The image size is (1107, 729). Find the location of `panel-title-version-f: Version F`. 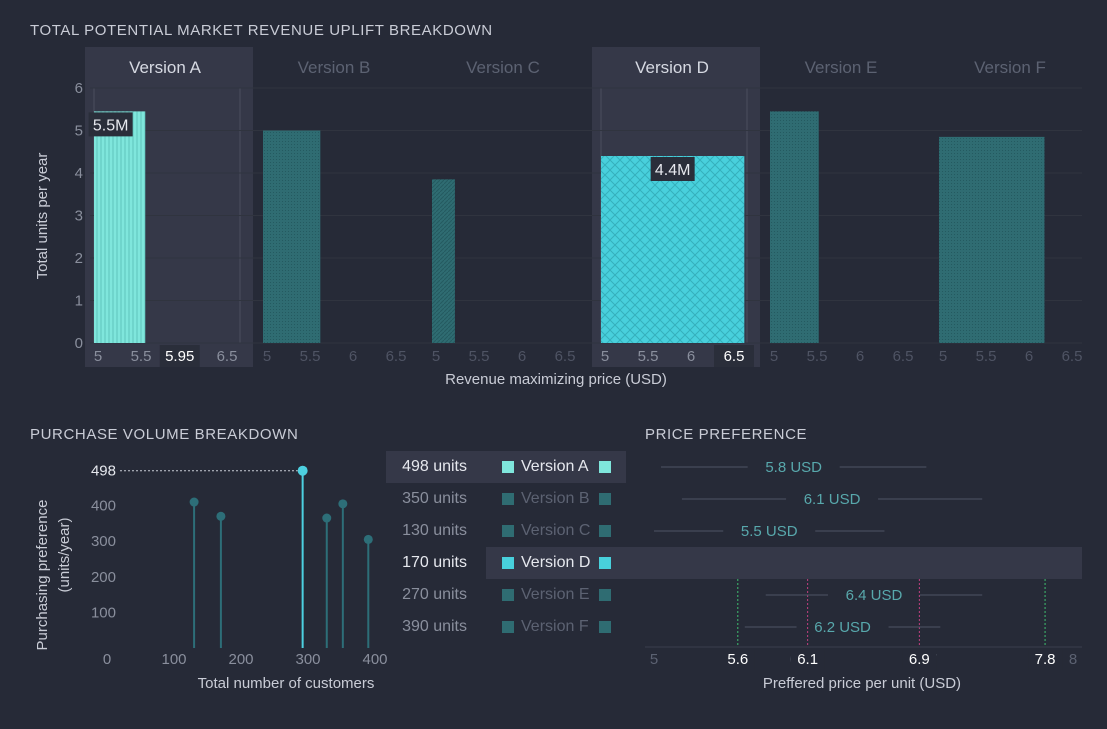

panel-title-version-f: Version F is located at coordinates (1010, 67).